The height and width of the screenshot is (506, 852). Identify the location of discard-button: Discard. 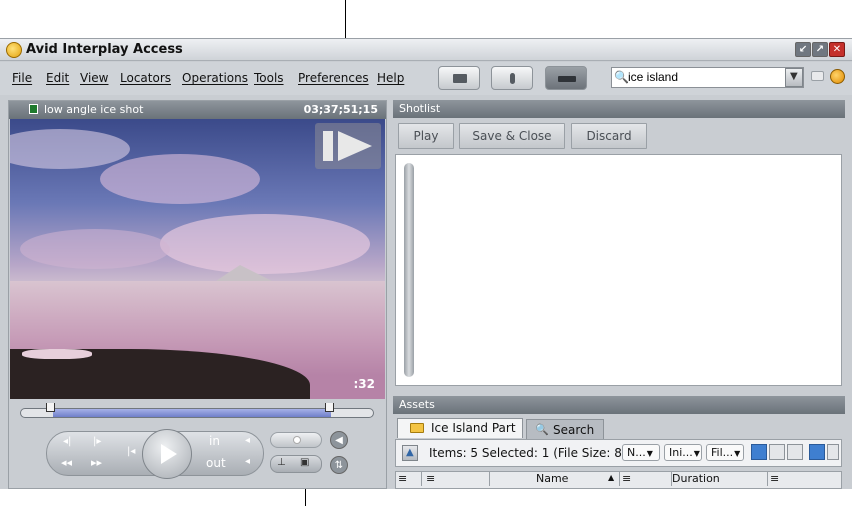
(609, 136).